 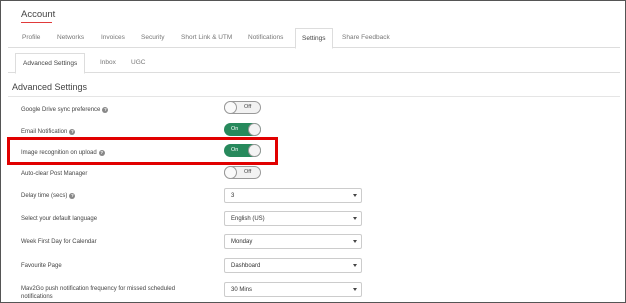 I want to click on google-drive-sync-toggle: Off, so click(x=242, y=107).